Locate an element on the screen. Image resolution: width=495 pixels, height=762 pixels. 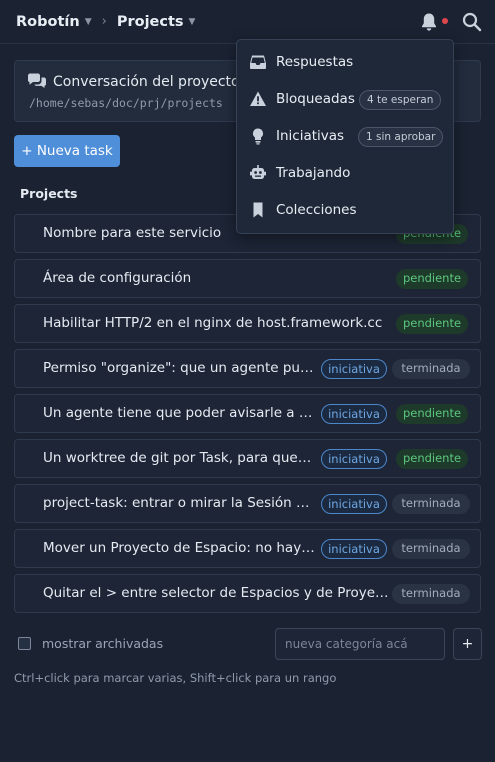
project-selector: Projects is located at coordinates (150, 22).